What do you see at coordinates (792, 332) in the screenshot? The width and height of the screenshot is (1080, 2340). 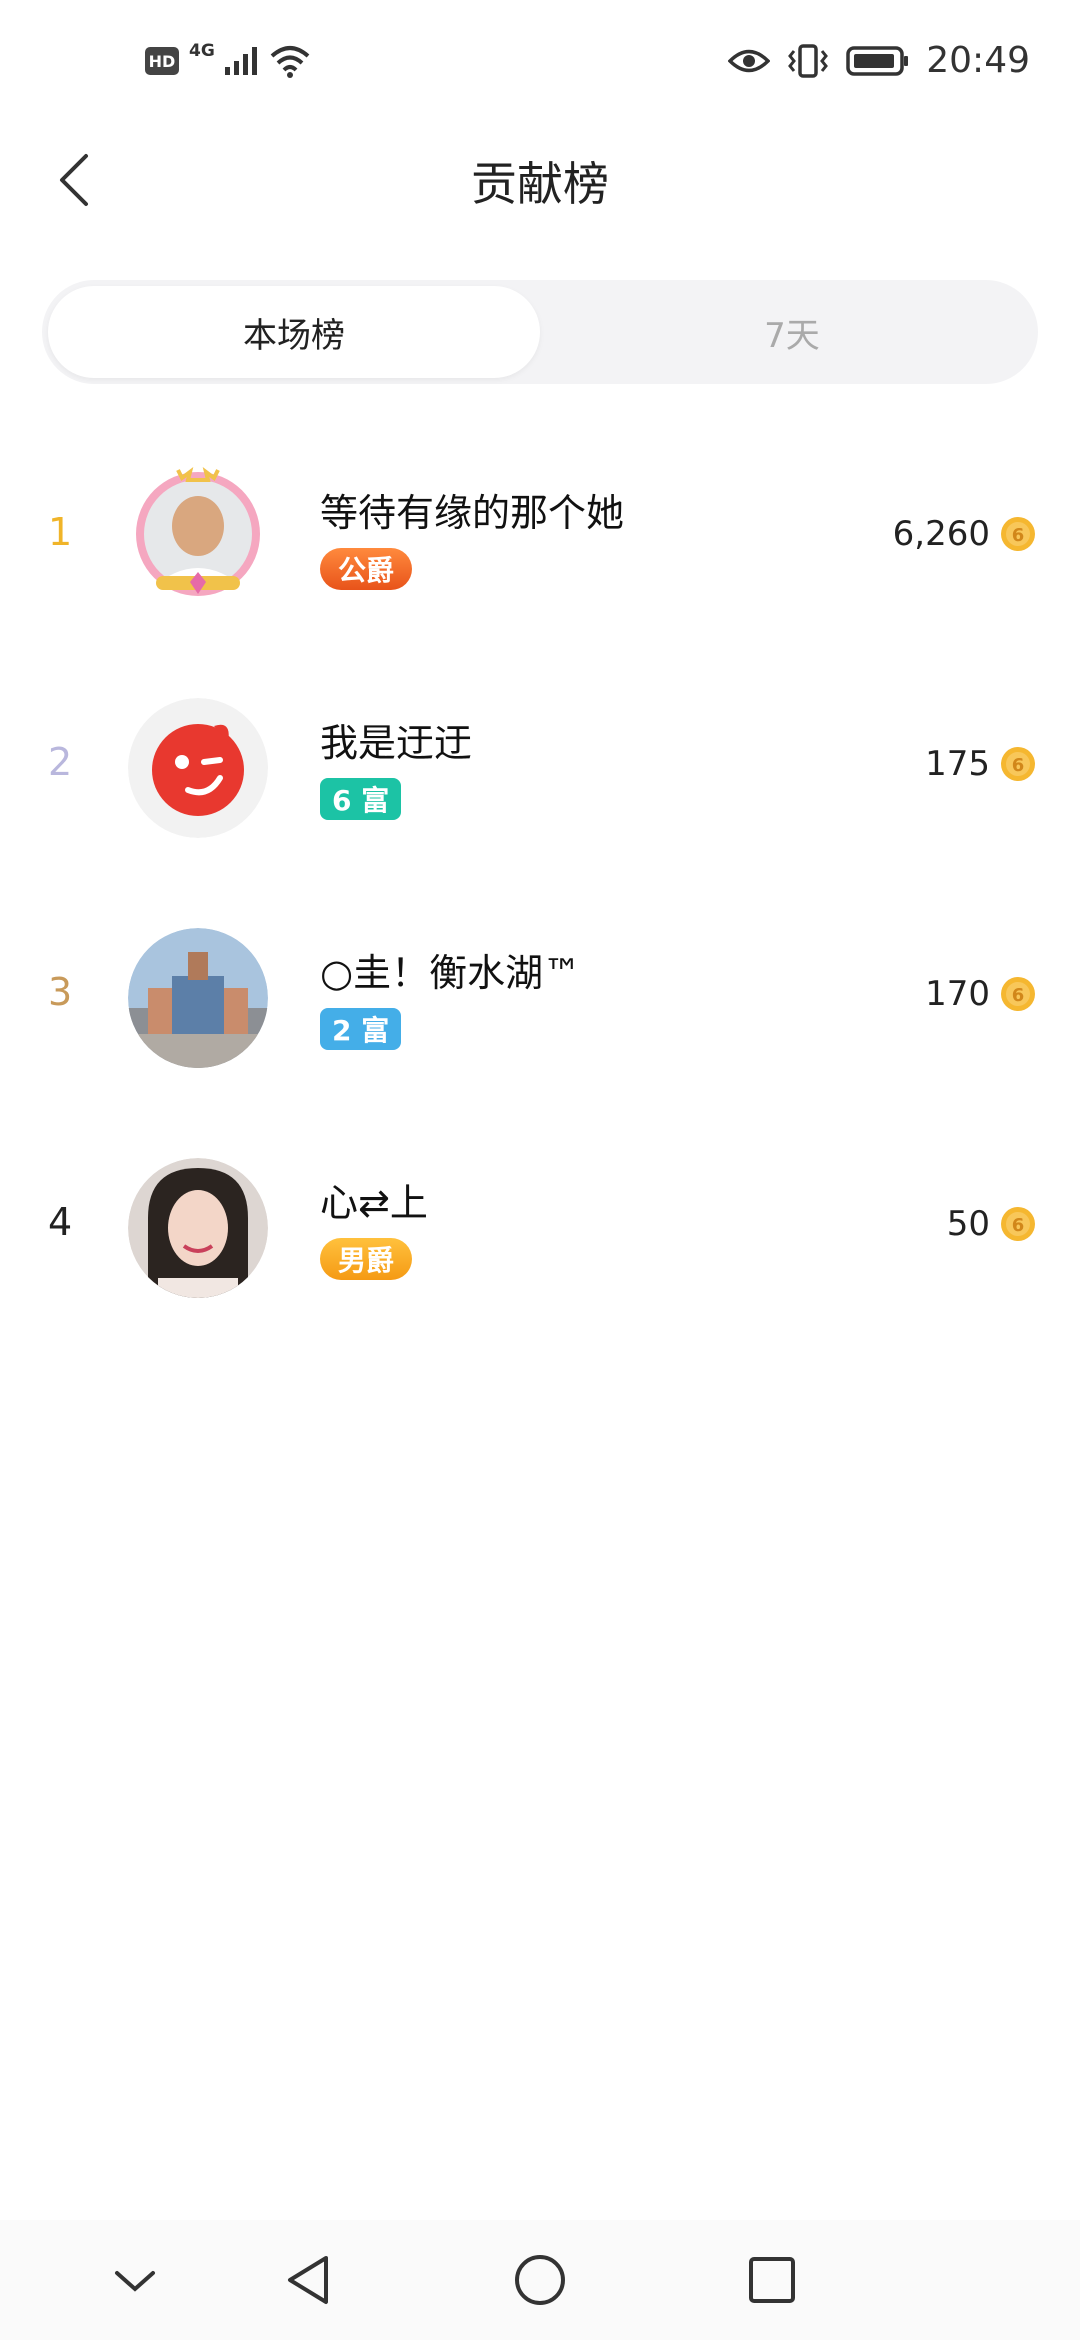 I see `tab-7-days: 7天` at bounding box center [792, 332].